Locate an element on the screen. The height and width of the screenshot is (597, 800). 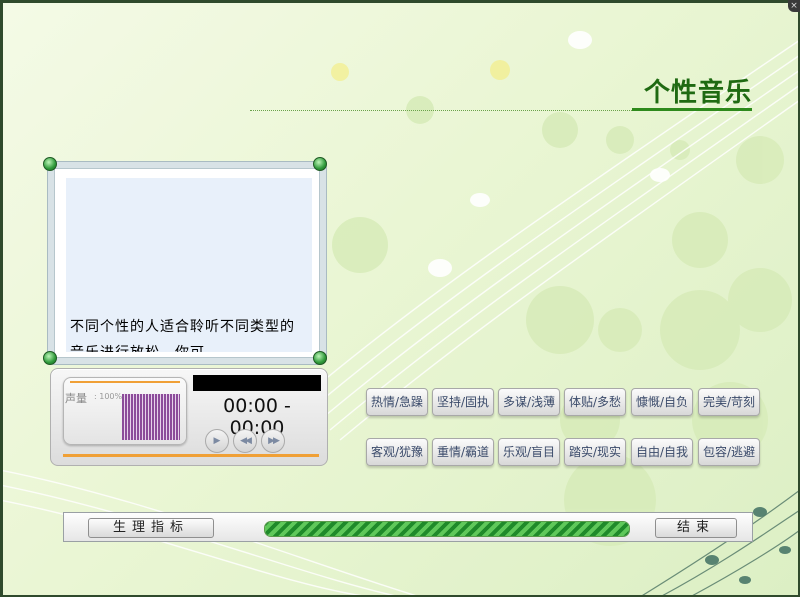
bottom-toolbar: 生理指标 结束 is located at coordinates (408, 527).